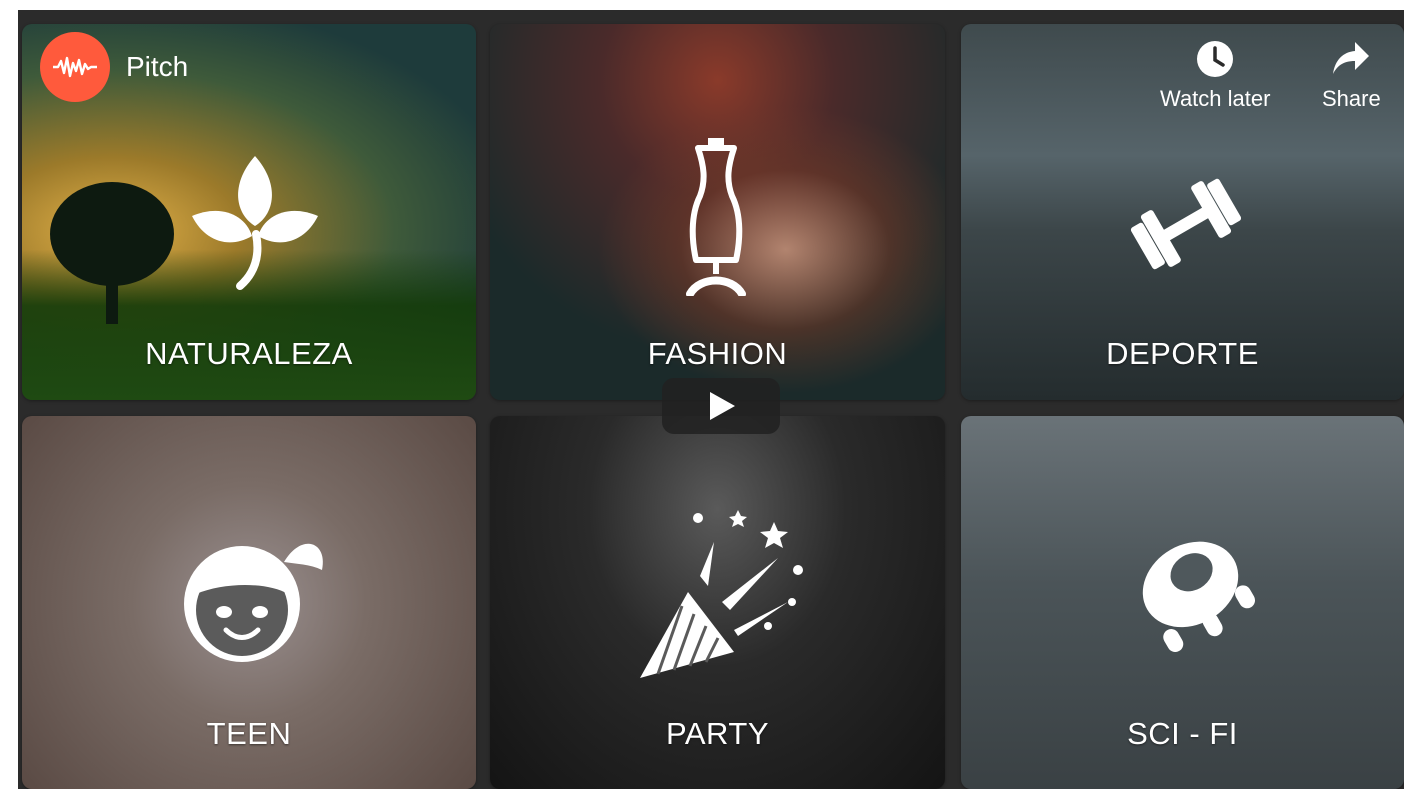  What do you see at coordinates (114, 67) in the screenshot?
I see `channel-badge: Pitch` at bounding box center [114, 67].